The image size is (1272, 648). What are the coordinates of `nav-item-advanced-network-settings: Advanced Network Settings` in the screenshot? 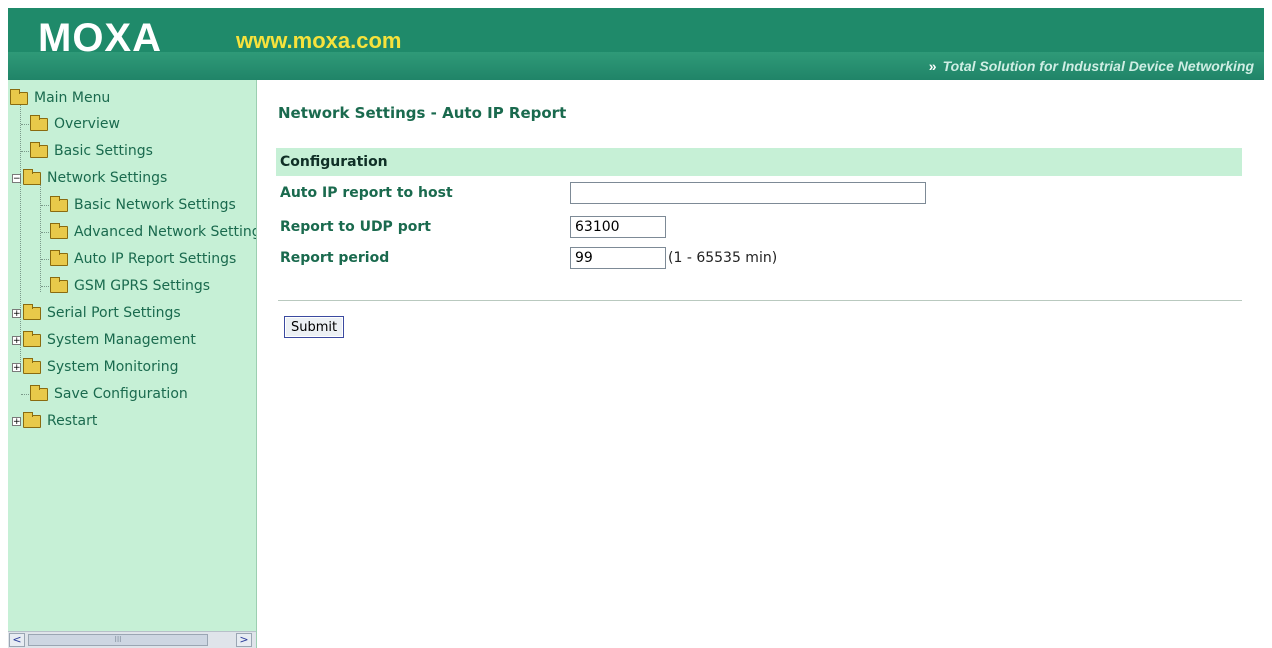 It's located at (153, 232).